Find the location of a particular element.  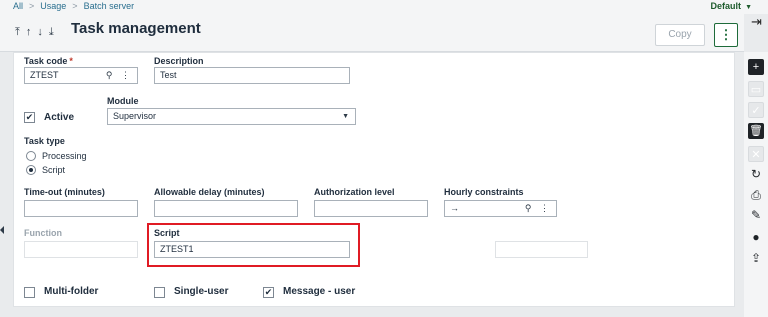

page-header: ⤒ ↑ ↓ ⤓ Task management Copy ⋮ is located at coordinates (372, 33).